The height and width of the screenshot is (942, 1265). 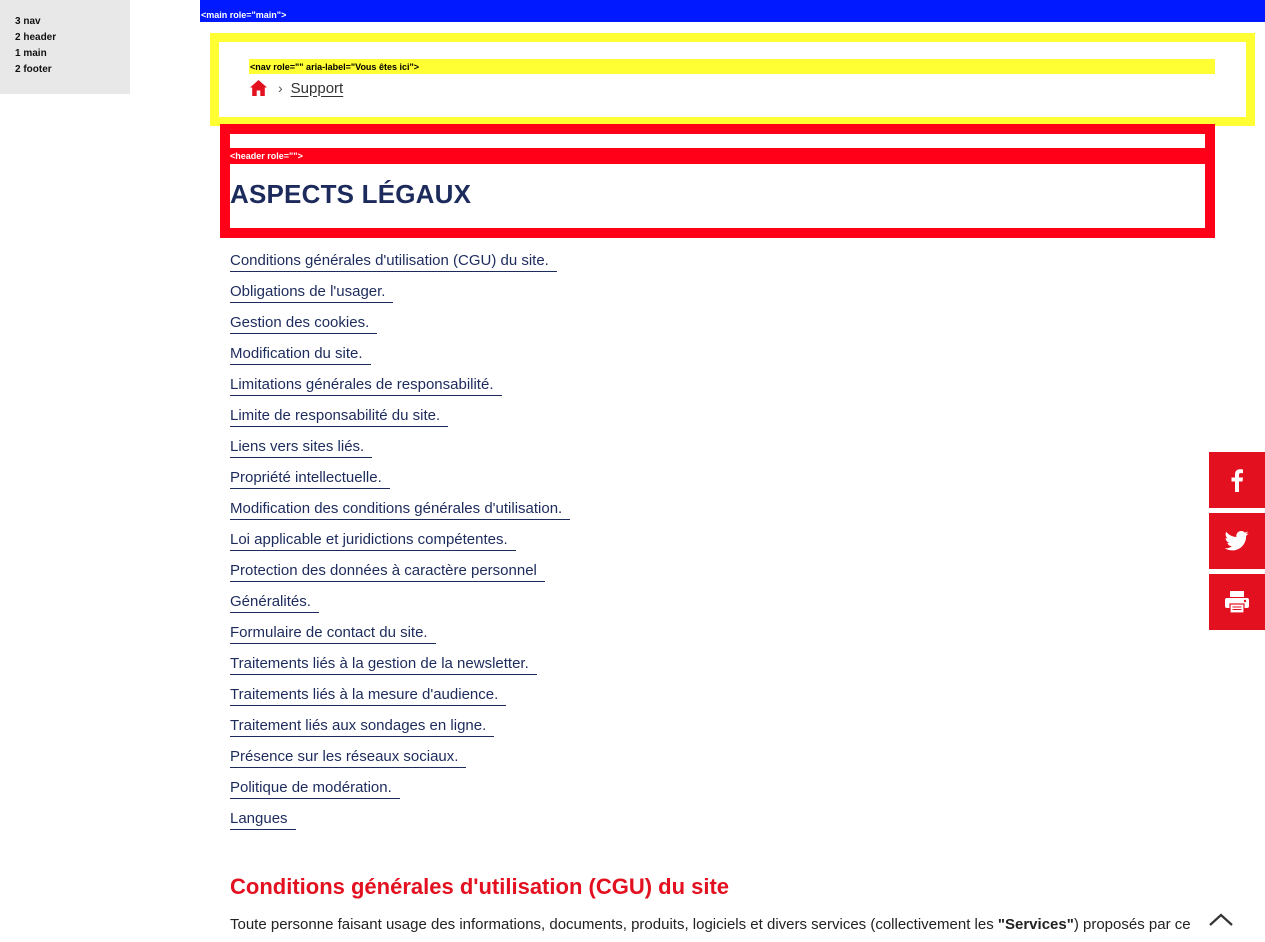 I want to click on landmark-count-header: 2 header, so click(x=36, y=37).